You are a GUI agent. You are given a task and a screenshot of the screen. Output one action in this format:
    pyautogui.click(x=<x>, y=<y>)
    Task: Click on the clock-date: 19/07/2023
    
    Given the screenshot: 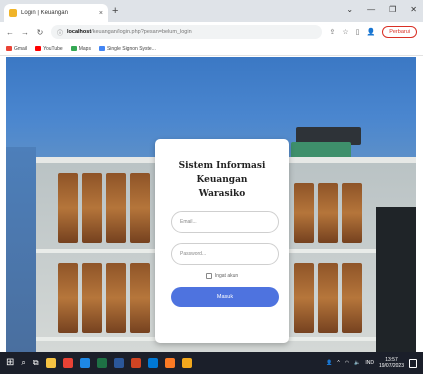 What is the action you would take?
    pyautogui.click(x=391, y=366)
    